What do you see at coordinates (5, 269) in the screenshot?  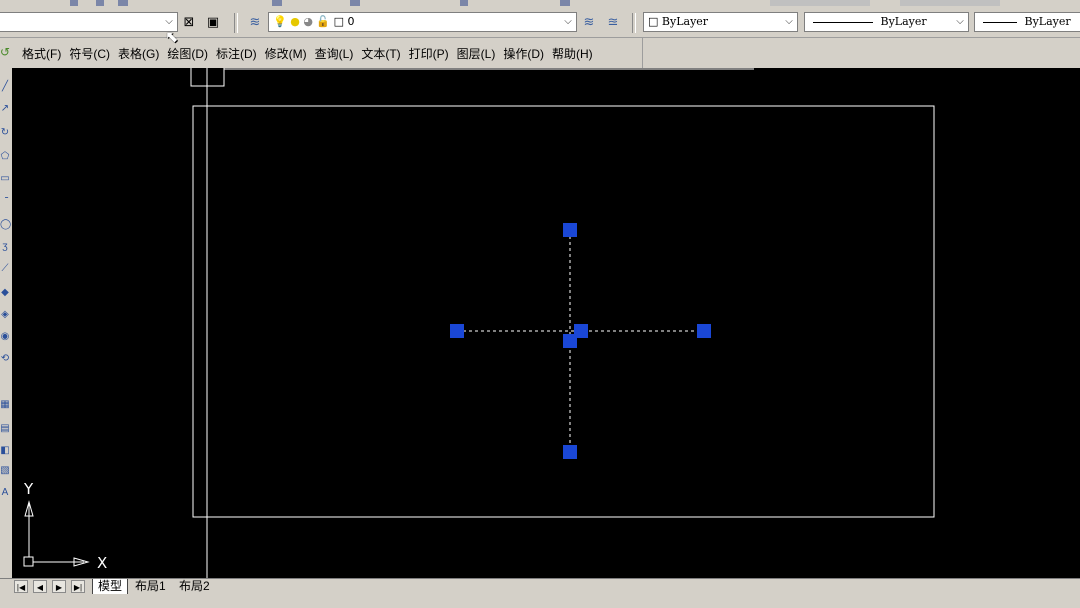 I see `ellipse-arc-tool-icon: ⟋` at bounding box center [5, 269].